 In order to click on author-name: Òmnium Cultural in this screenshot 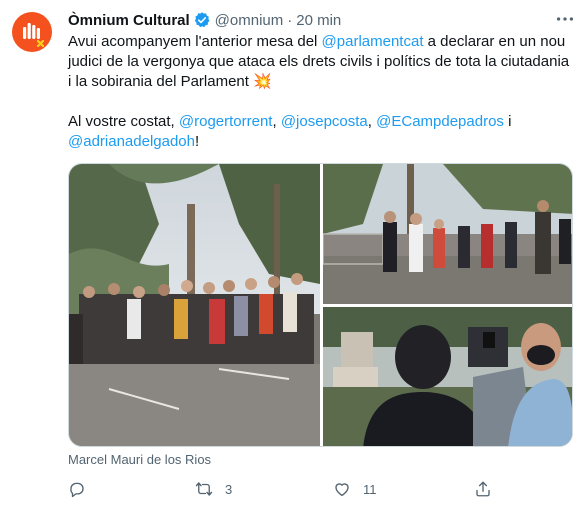, I will do `click(129, 20)`.